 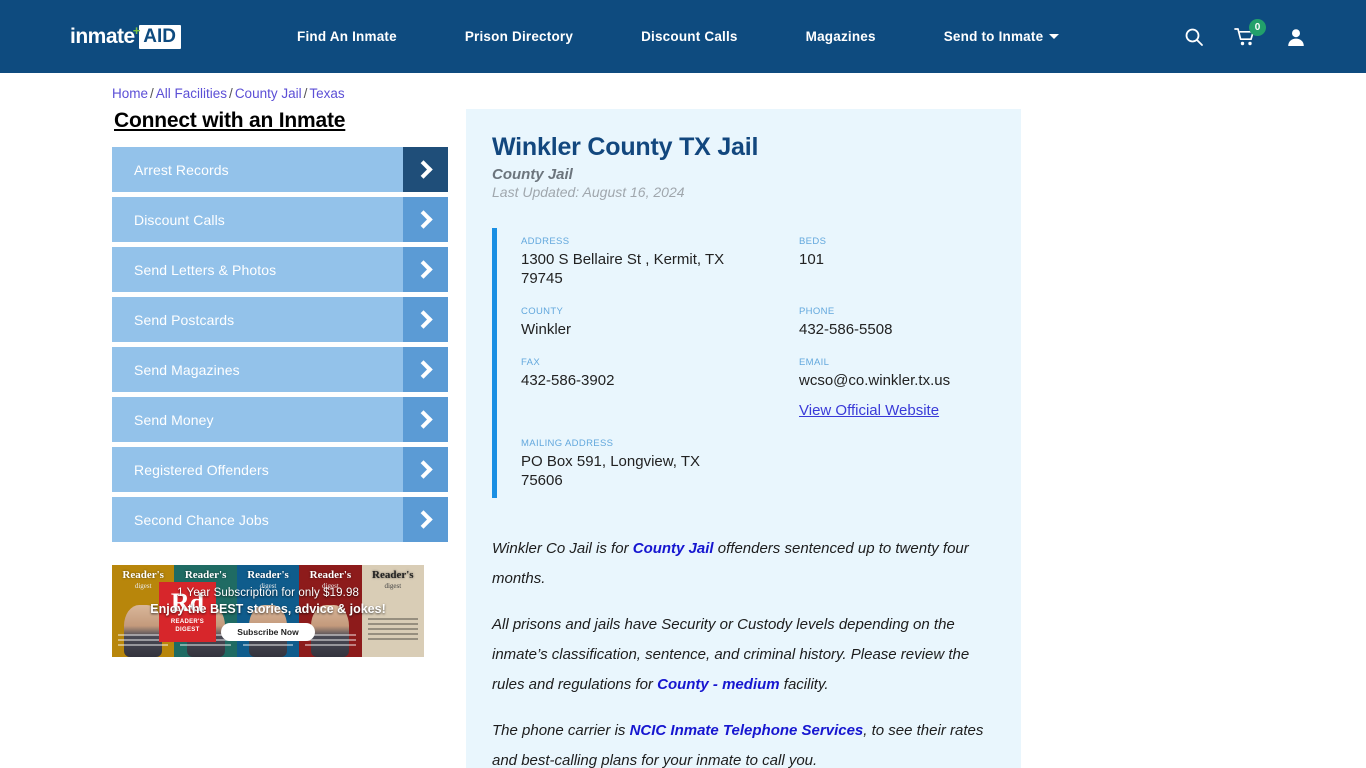 I want to click on sidebar-item-send-postcards: Send Postcards, so click(x=280, y=319).